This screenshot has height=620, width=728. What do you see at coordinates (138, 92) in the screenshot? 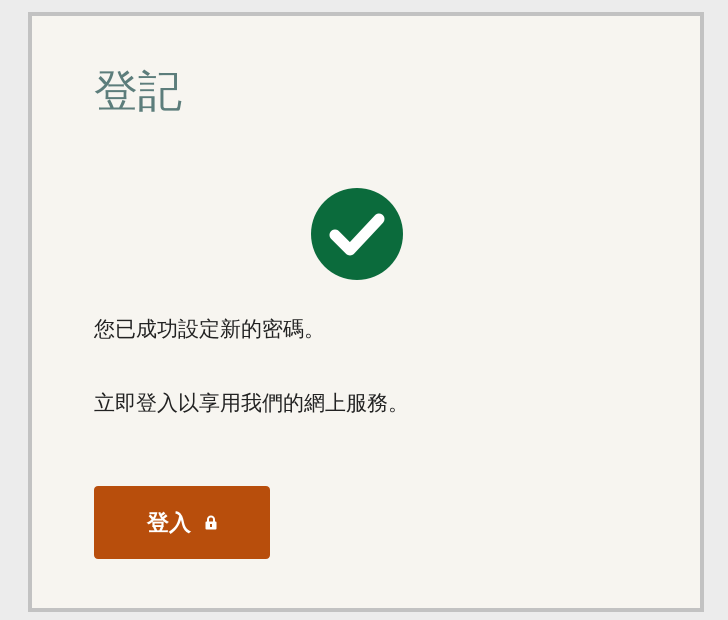
I see `page-title: 登記` at bounding box center [138, 92].